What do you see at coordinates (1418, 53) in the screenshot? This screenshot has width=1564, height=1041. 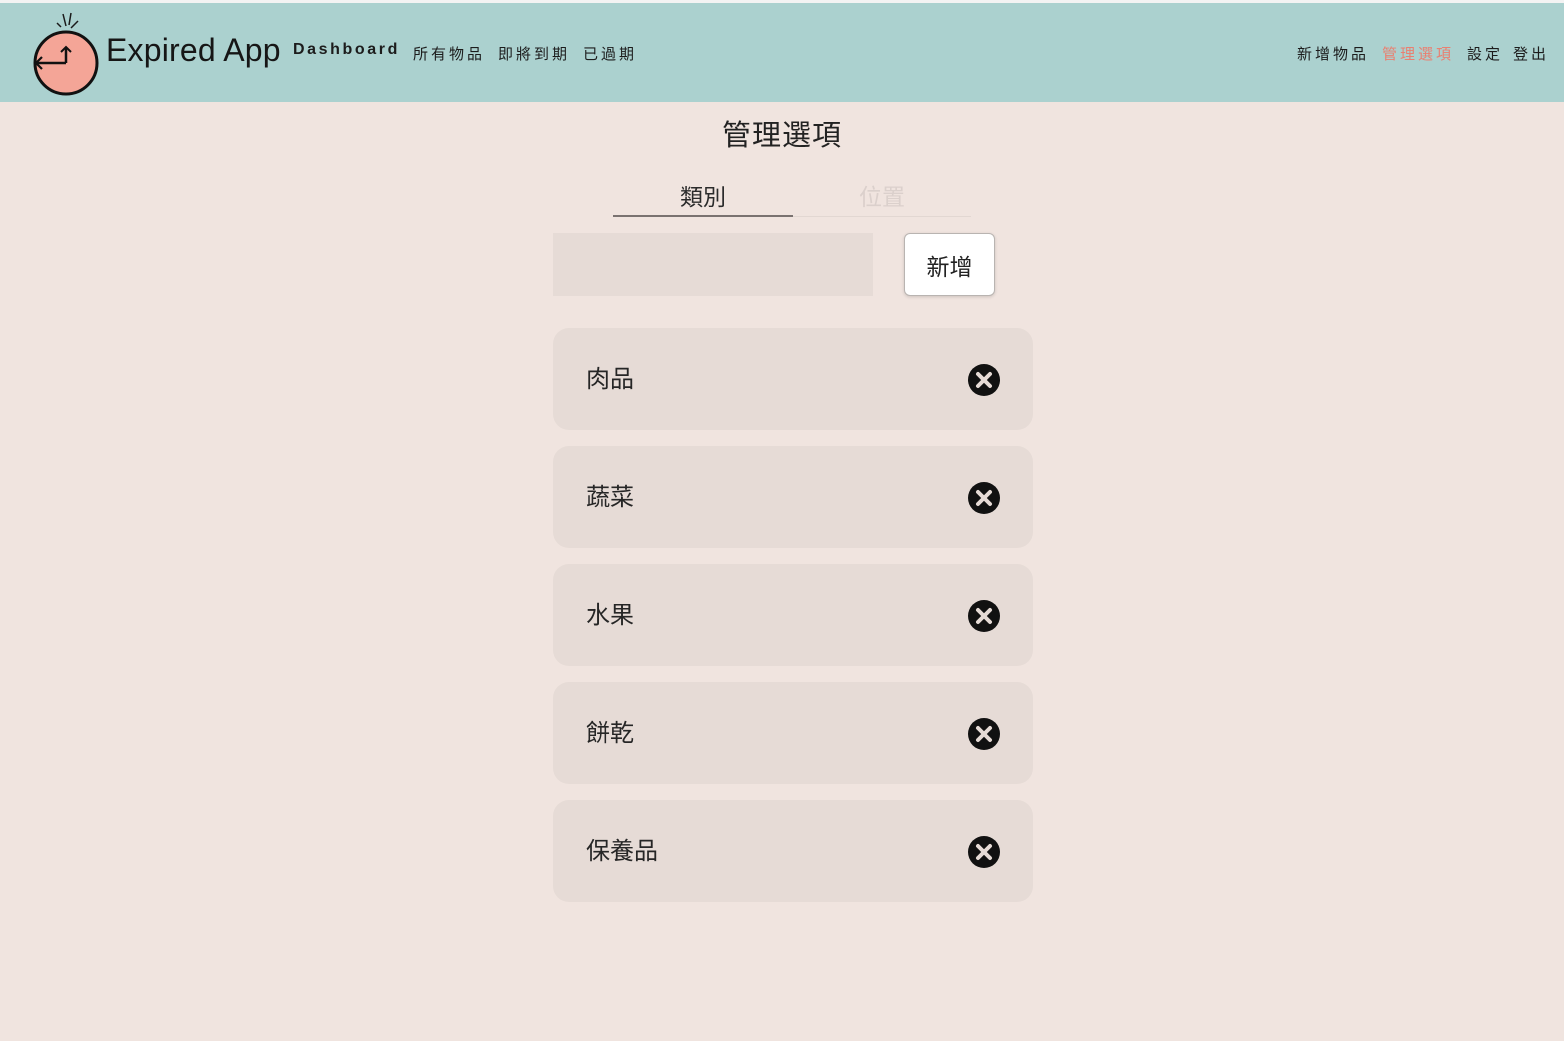 I see `nav-manage-options: 管理選項` at bounding box center [1418, 53].